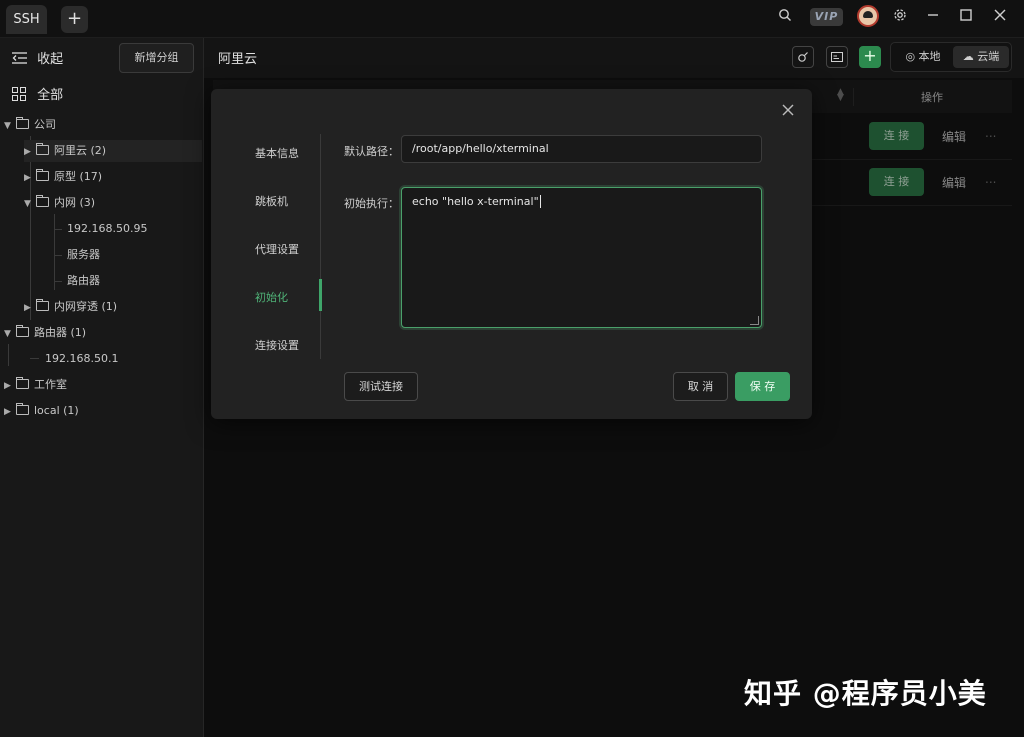  What do you see at coordinates (540, 201) in the screenshot?
I see `text-cursor` at bounding box center [540, 201].